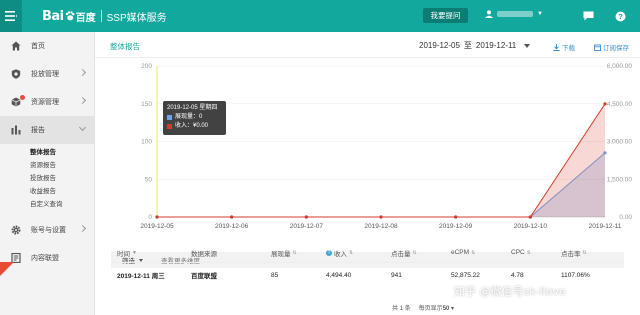  Describe the element at coordinates (47, 163) in the screenshot. I see `sidebar-subitem-resource-report: 资源报告` at that location.